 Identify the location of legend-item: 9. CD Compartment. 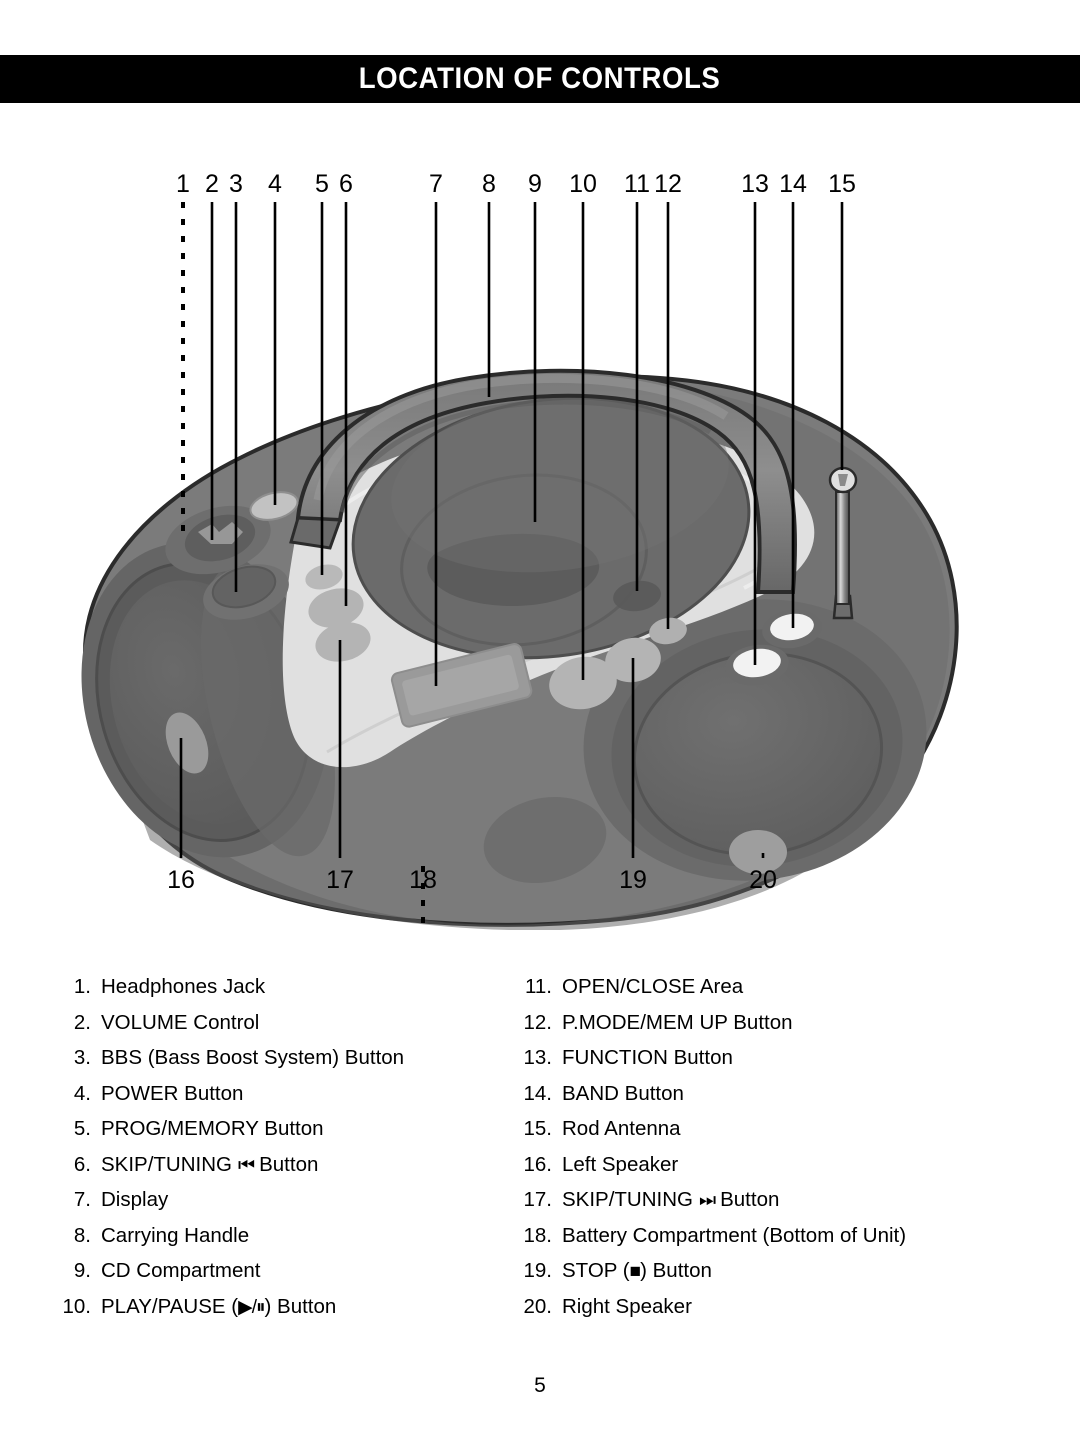
(277, 1277).